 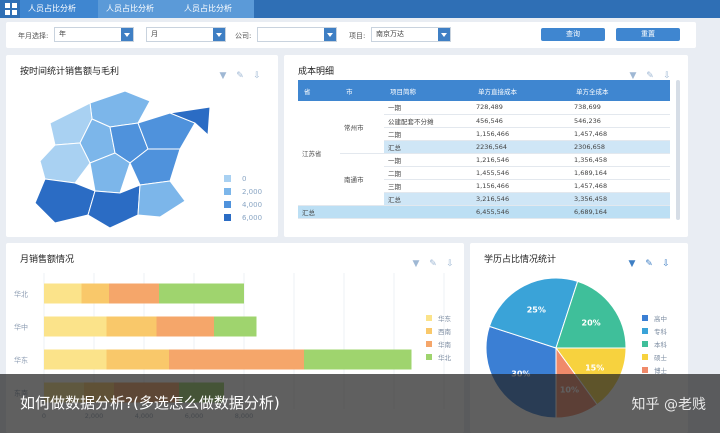 What do you see at coordinates (536, 309) in the screenshot?
I see `slice-label: 25%` at bounding box center [536, 309].